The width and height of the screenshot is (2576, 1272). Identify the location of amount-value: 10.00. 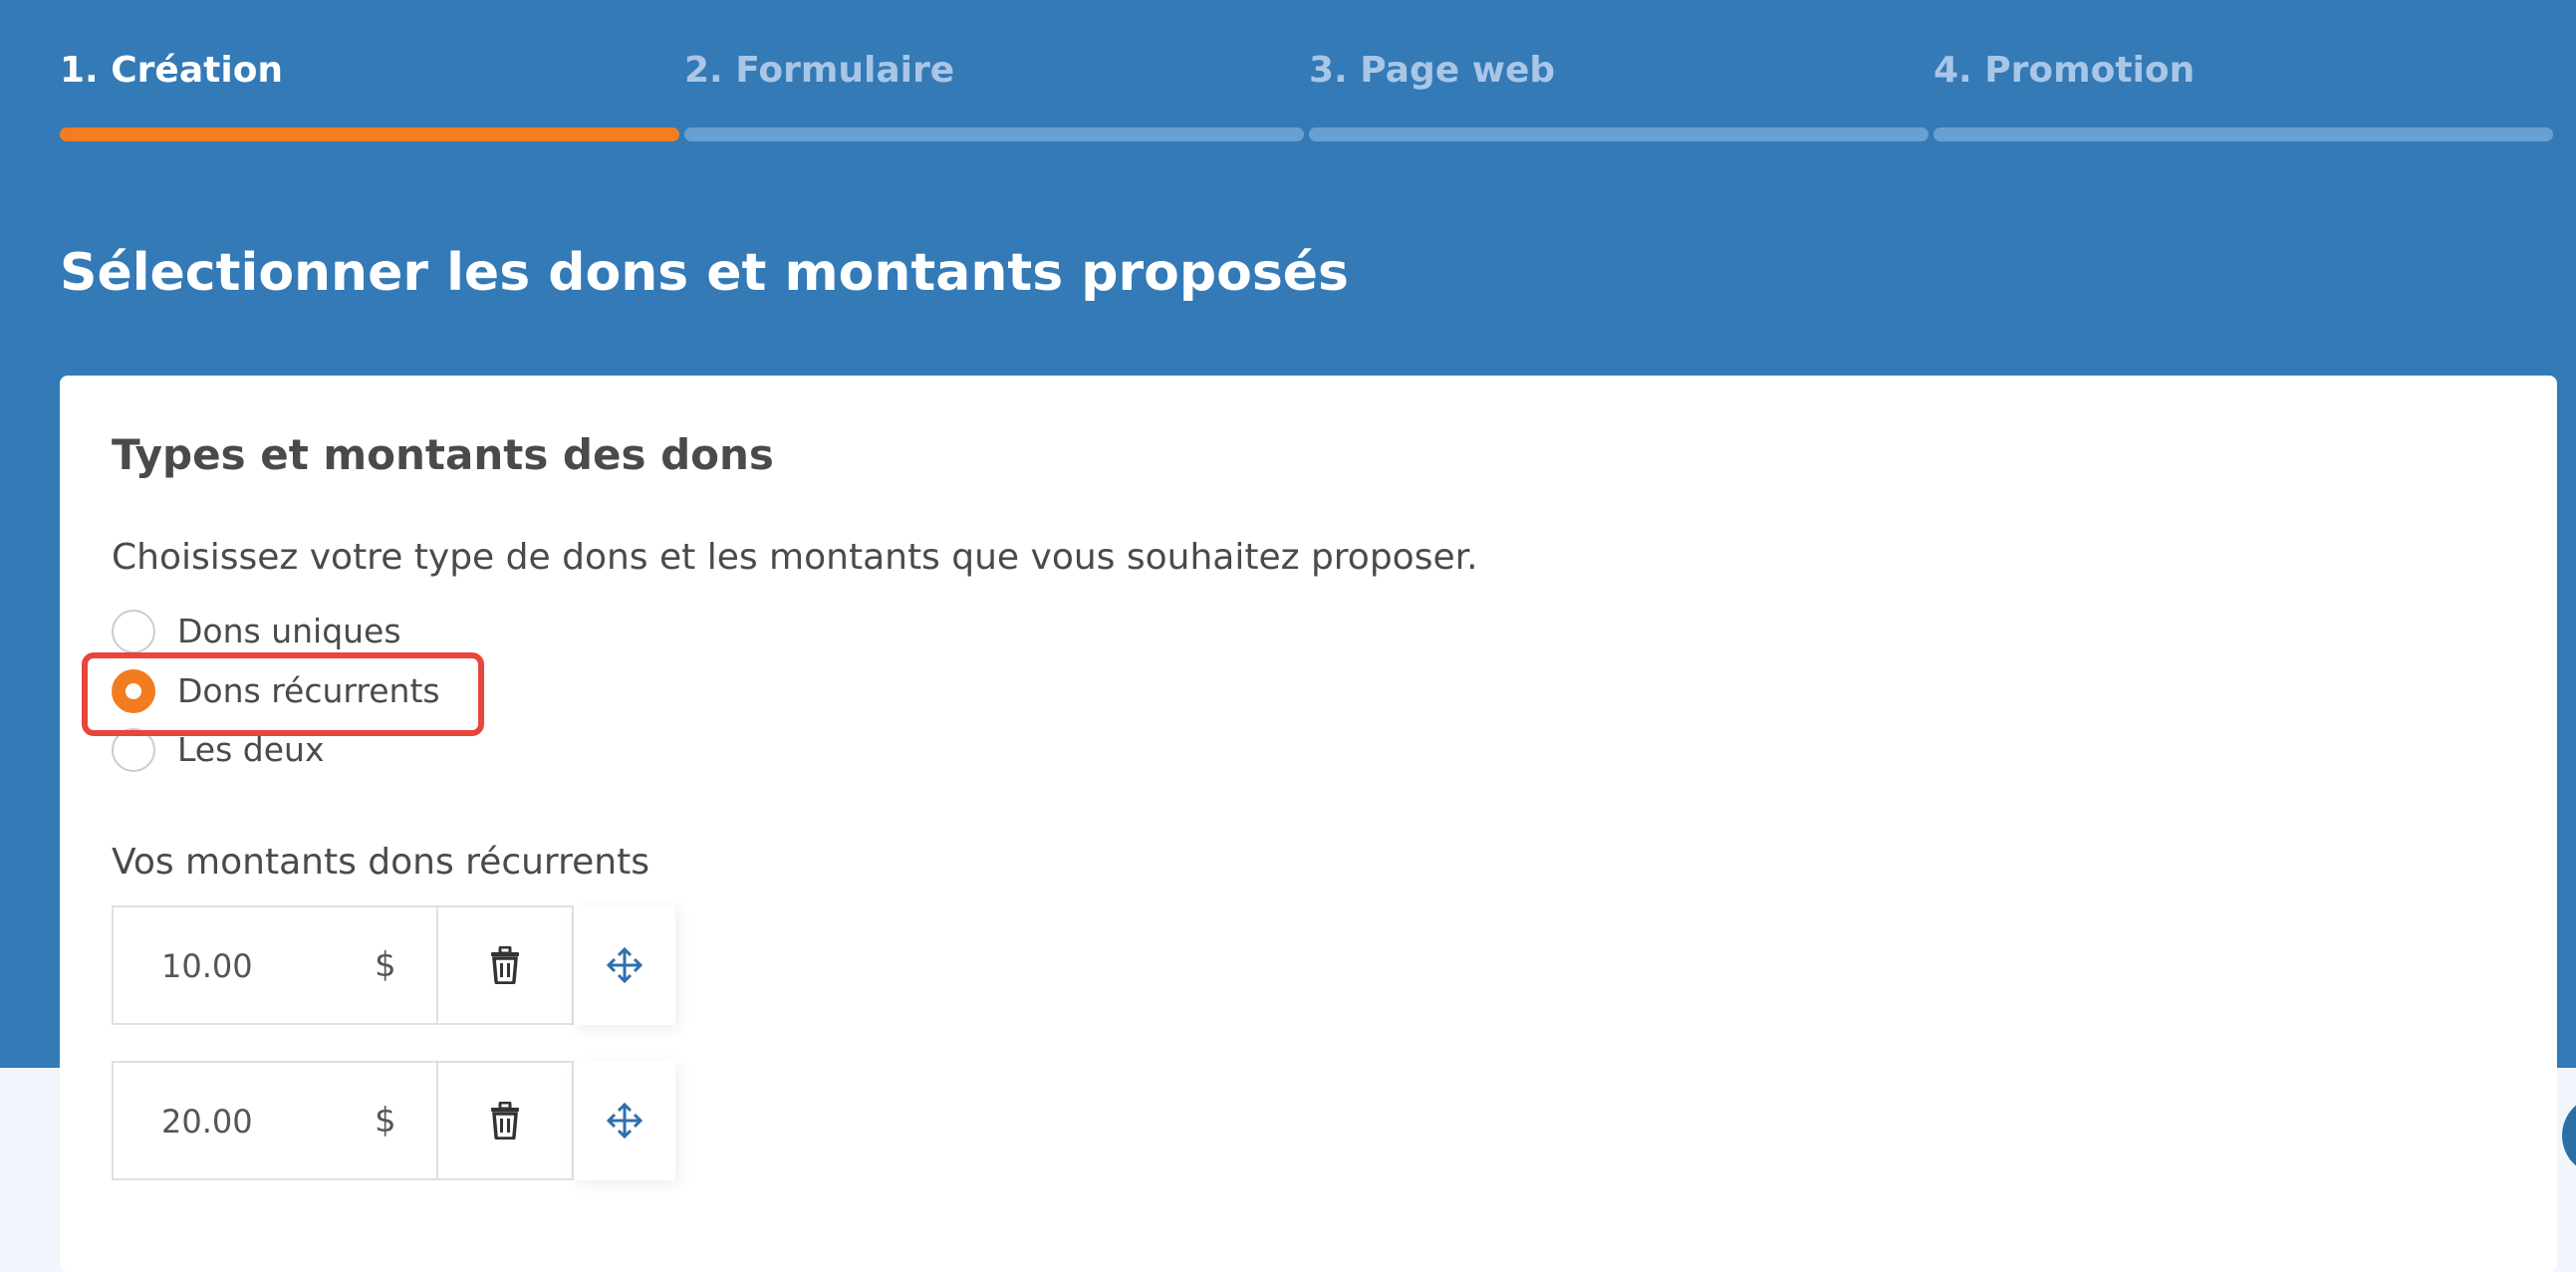
(207, 966).